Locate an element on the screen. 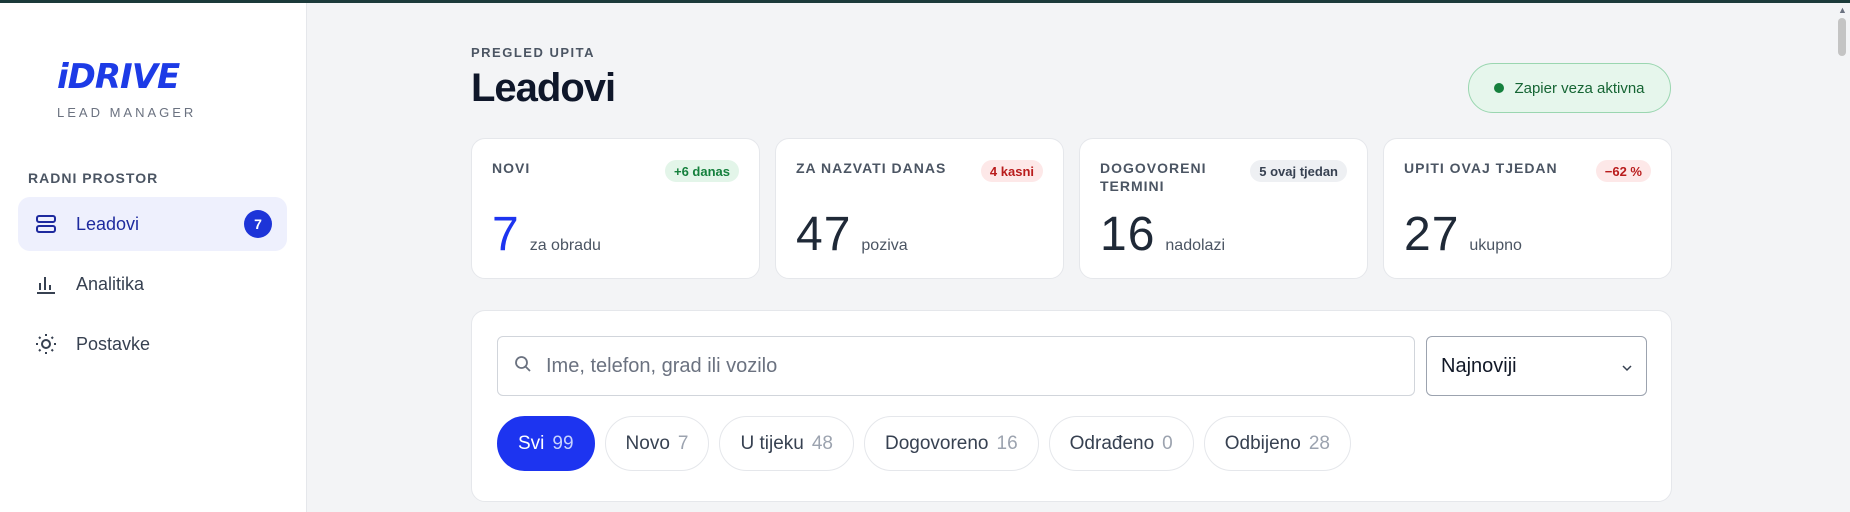  sort-selected-value: Najnoviji is located at coordinates (1479, 365).